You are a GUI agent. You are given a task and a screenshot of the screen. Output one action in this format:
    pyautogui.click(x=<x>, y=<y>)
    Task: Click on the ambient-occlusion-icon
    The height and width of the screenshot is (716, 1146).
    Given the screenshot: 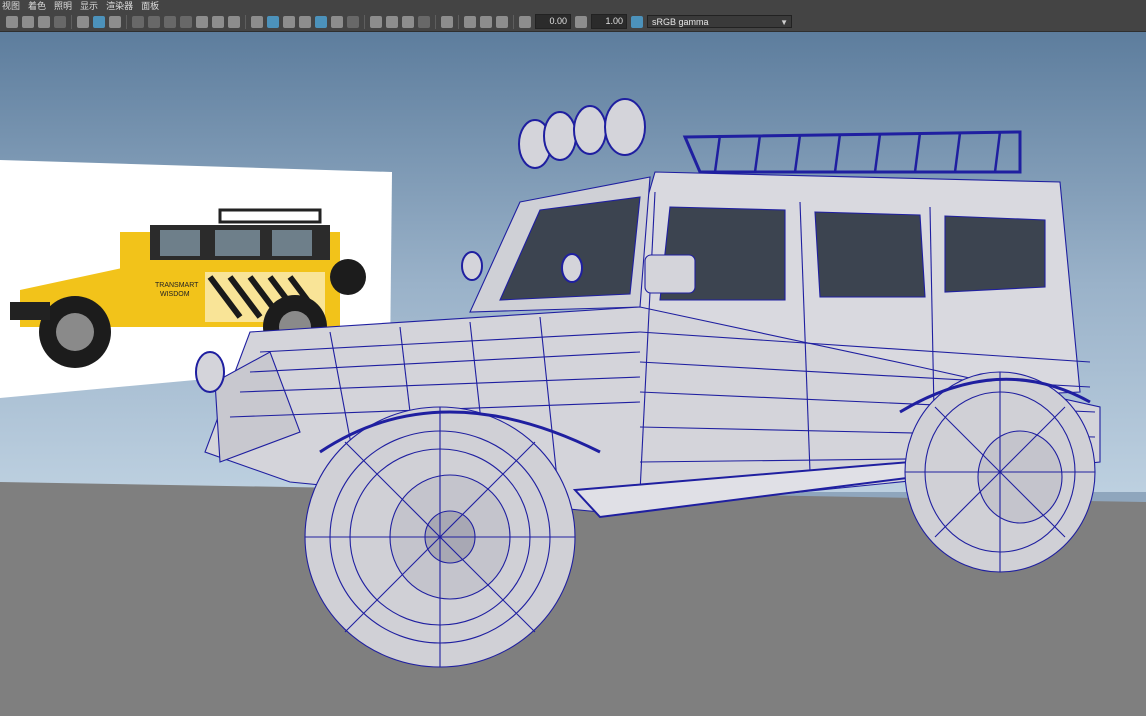 What is the action you would take?
    pyautogui.click(x=376, y=21)
    